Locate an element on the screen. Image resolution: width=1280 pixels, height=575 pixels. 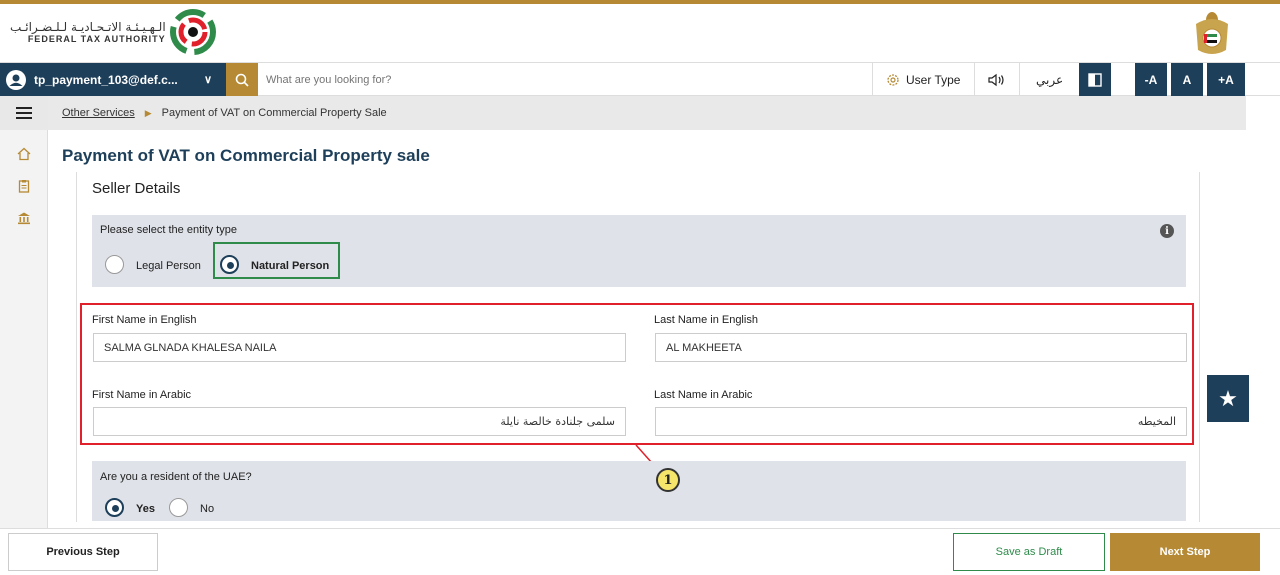
search-button is located at coordinates (242, 79).